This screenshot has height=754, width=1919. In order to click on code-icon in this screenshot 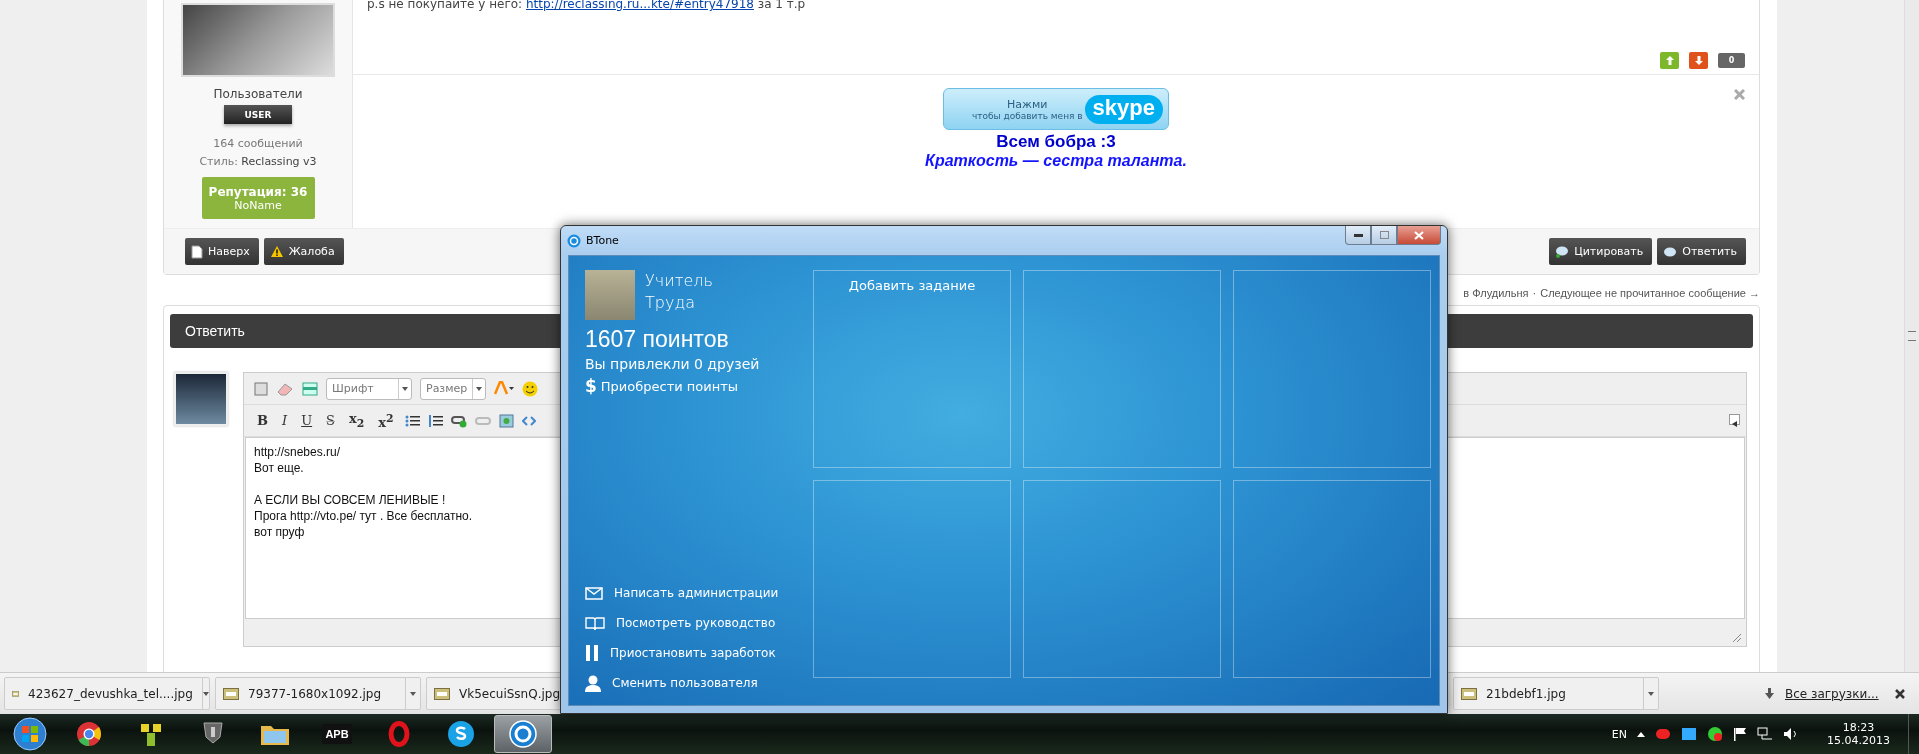, I will do `click(528, 420)`.